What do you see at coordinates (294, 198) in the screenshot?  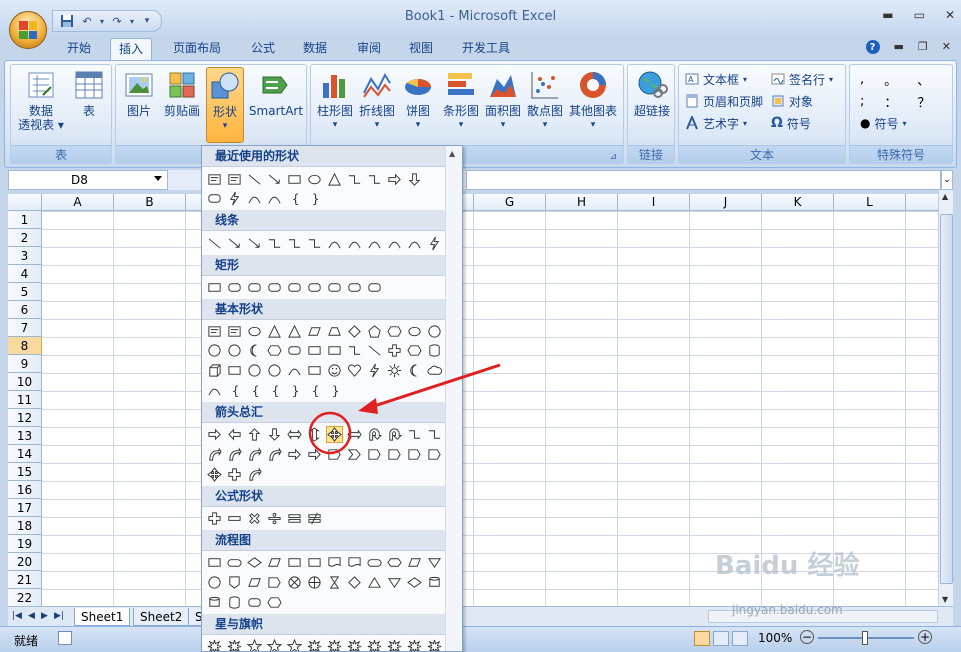 I see `shape-brace-icon: {` at bounding box center [294, 198].